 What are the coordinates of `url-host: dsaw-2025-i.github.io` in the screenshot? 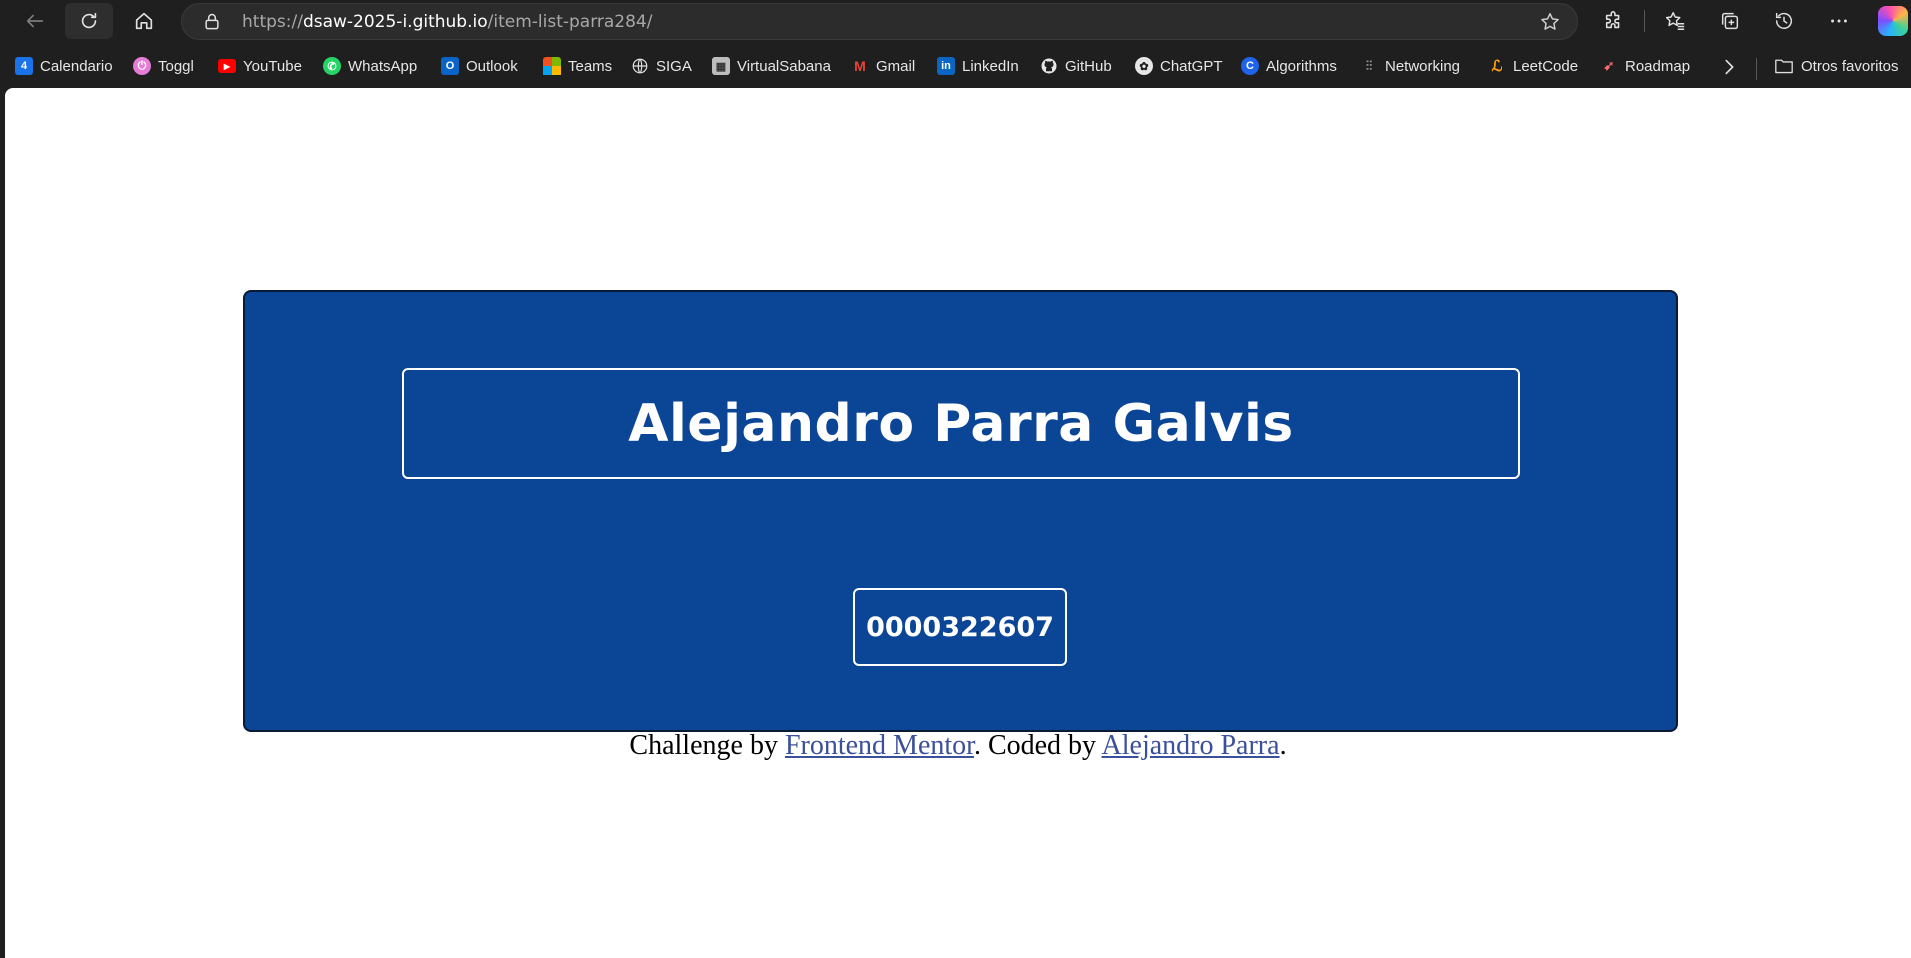 It's located at (395, 22).